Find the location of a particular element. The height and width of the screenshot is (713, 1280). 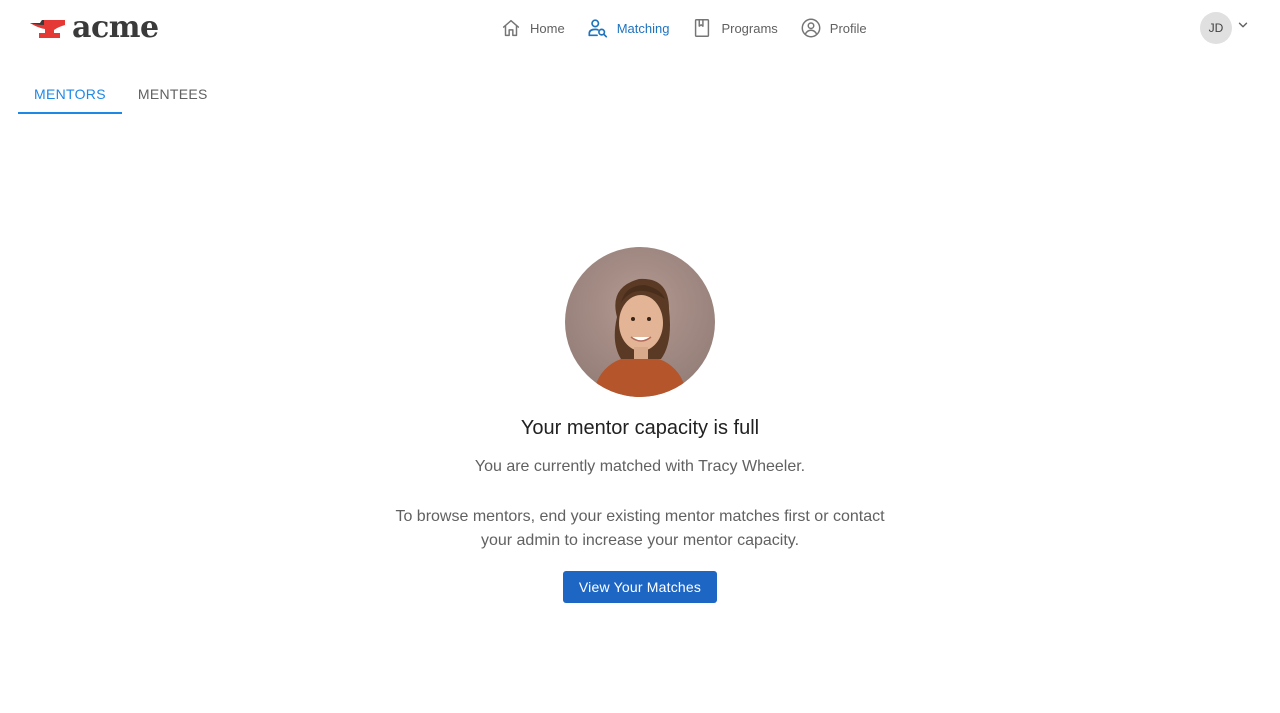

nav-item-programs: Programs is located at coordinates (734, 28).